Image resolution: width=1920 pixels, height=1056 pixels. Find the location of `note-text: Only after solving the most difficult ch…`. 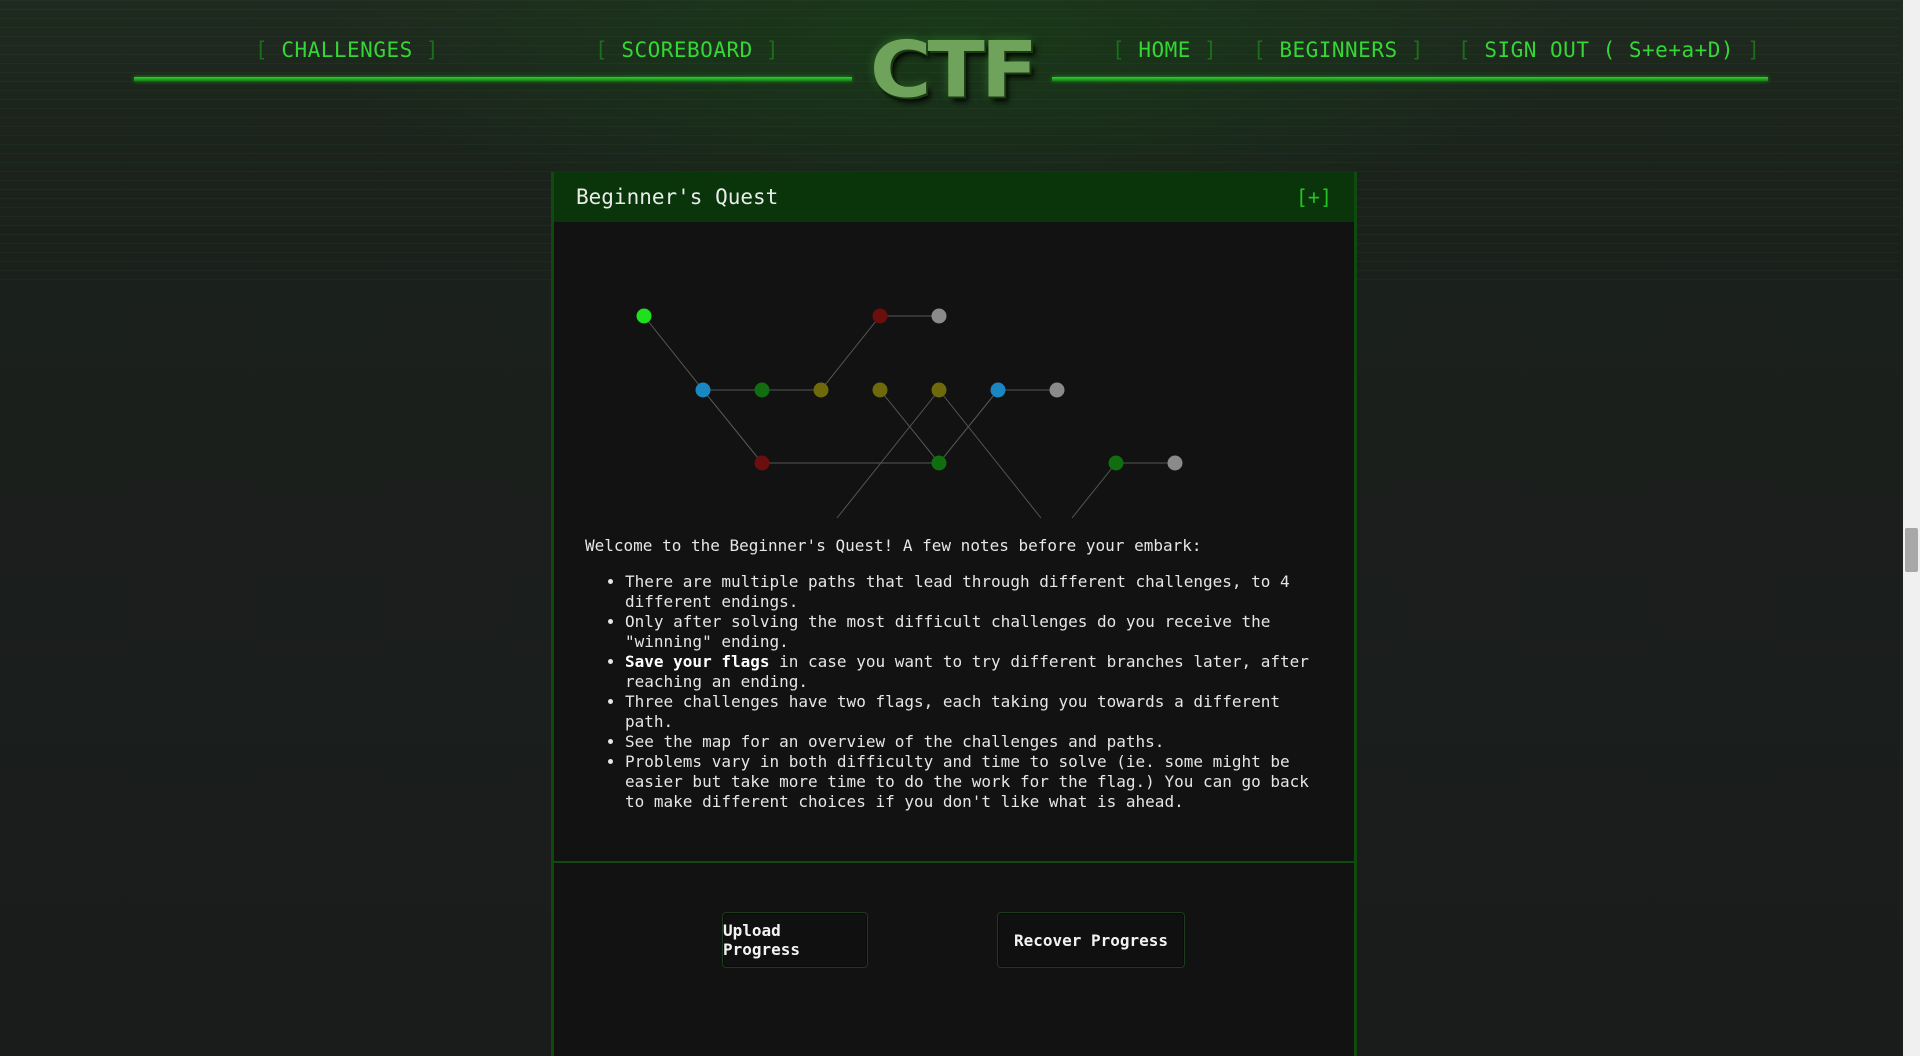

note-text: Only after solving the most difficult ch… is located at coordinates (948, 631).